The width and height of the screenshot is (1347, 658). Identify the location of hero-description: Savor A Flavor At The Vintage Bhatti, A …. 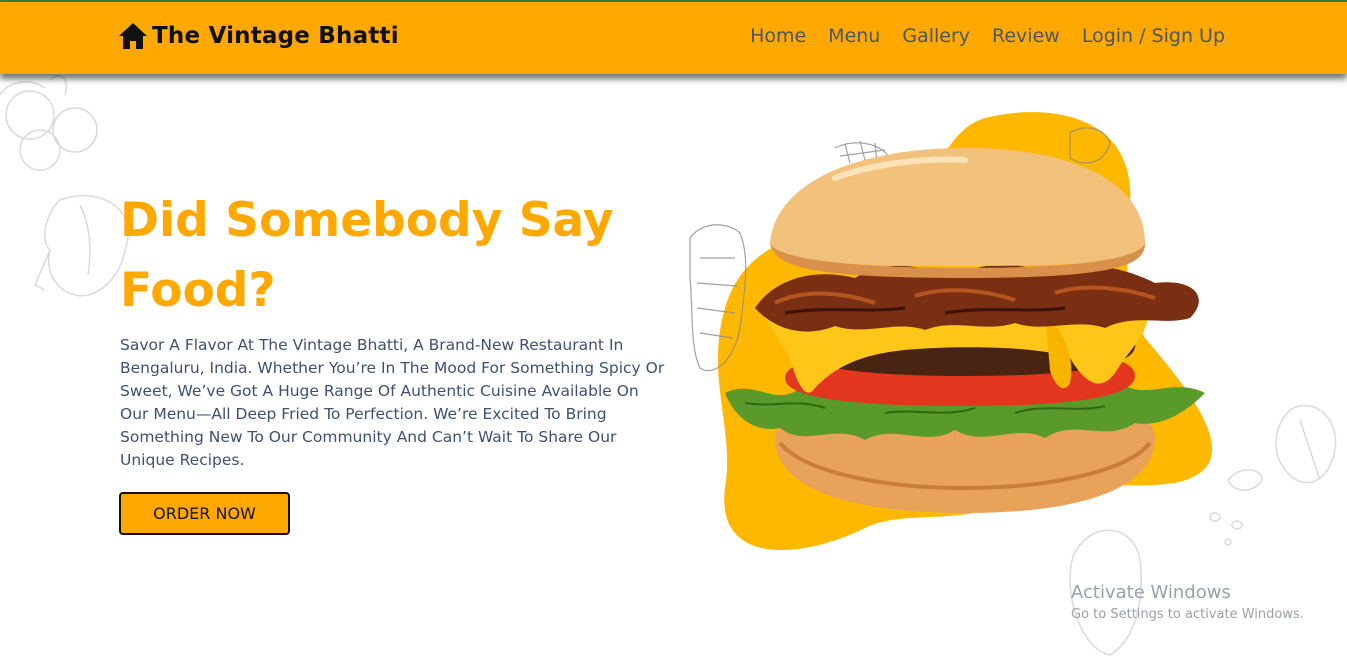
(392, 402).